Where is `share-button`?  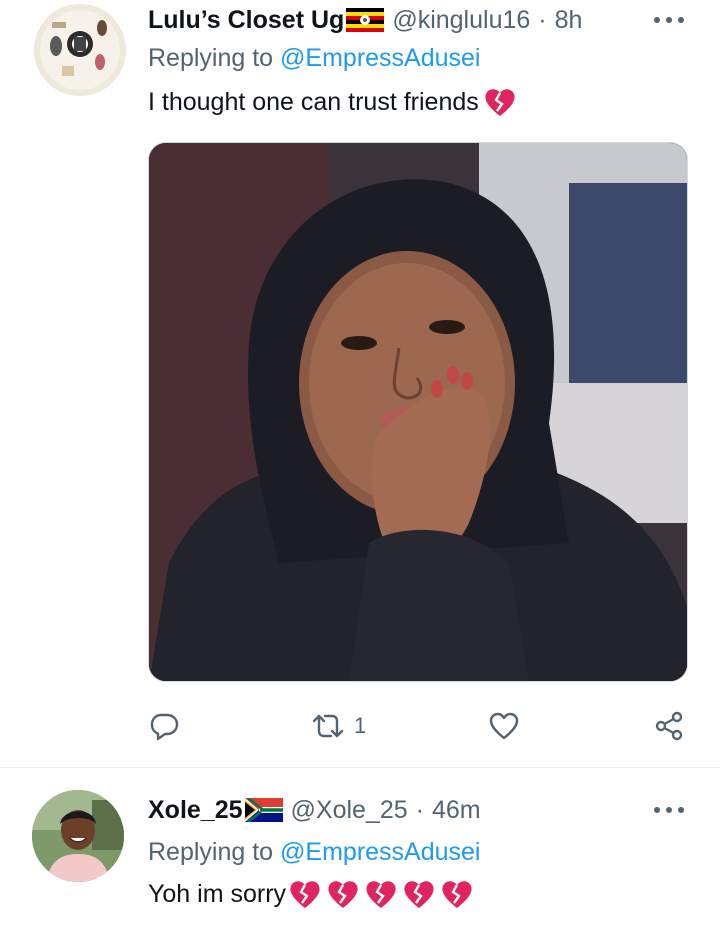 share-button is located at coordinates (669, 726).